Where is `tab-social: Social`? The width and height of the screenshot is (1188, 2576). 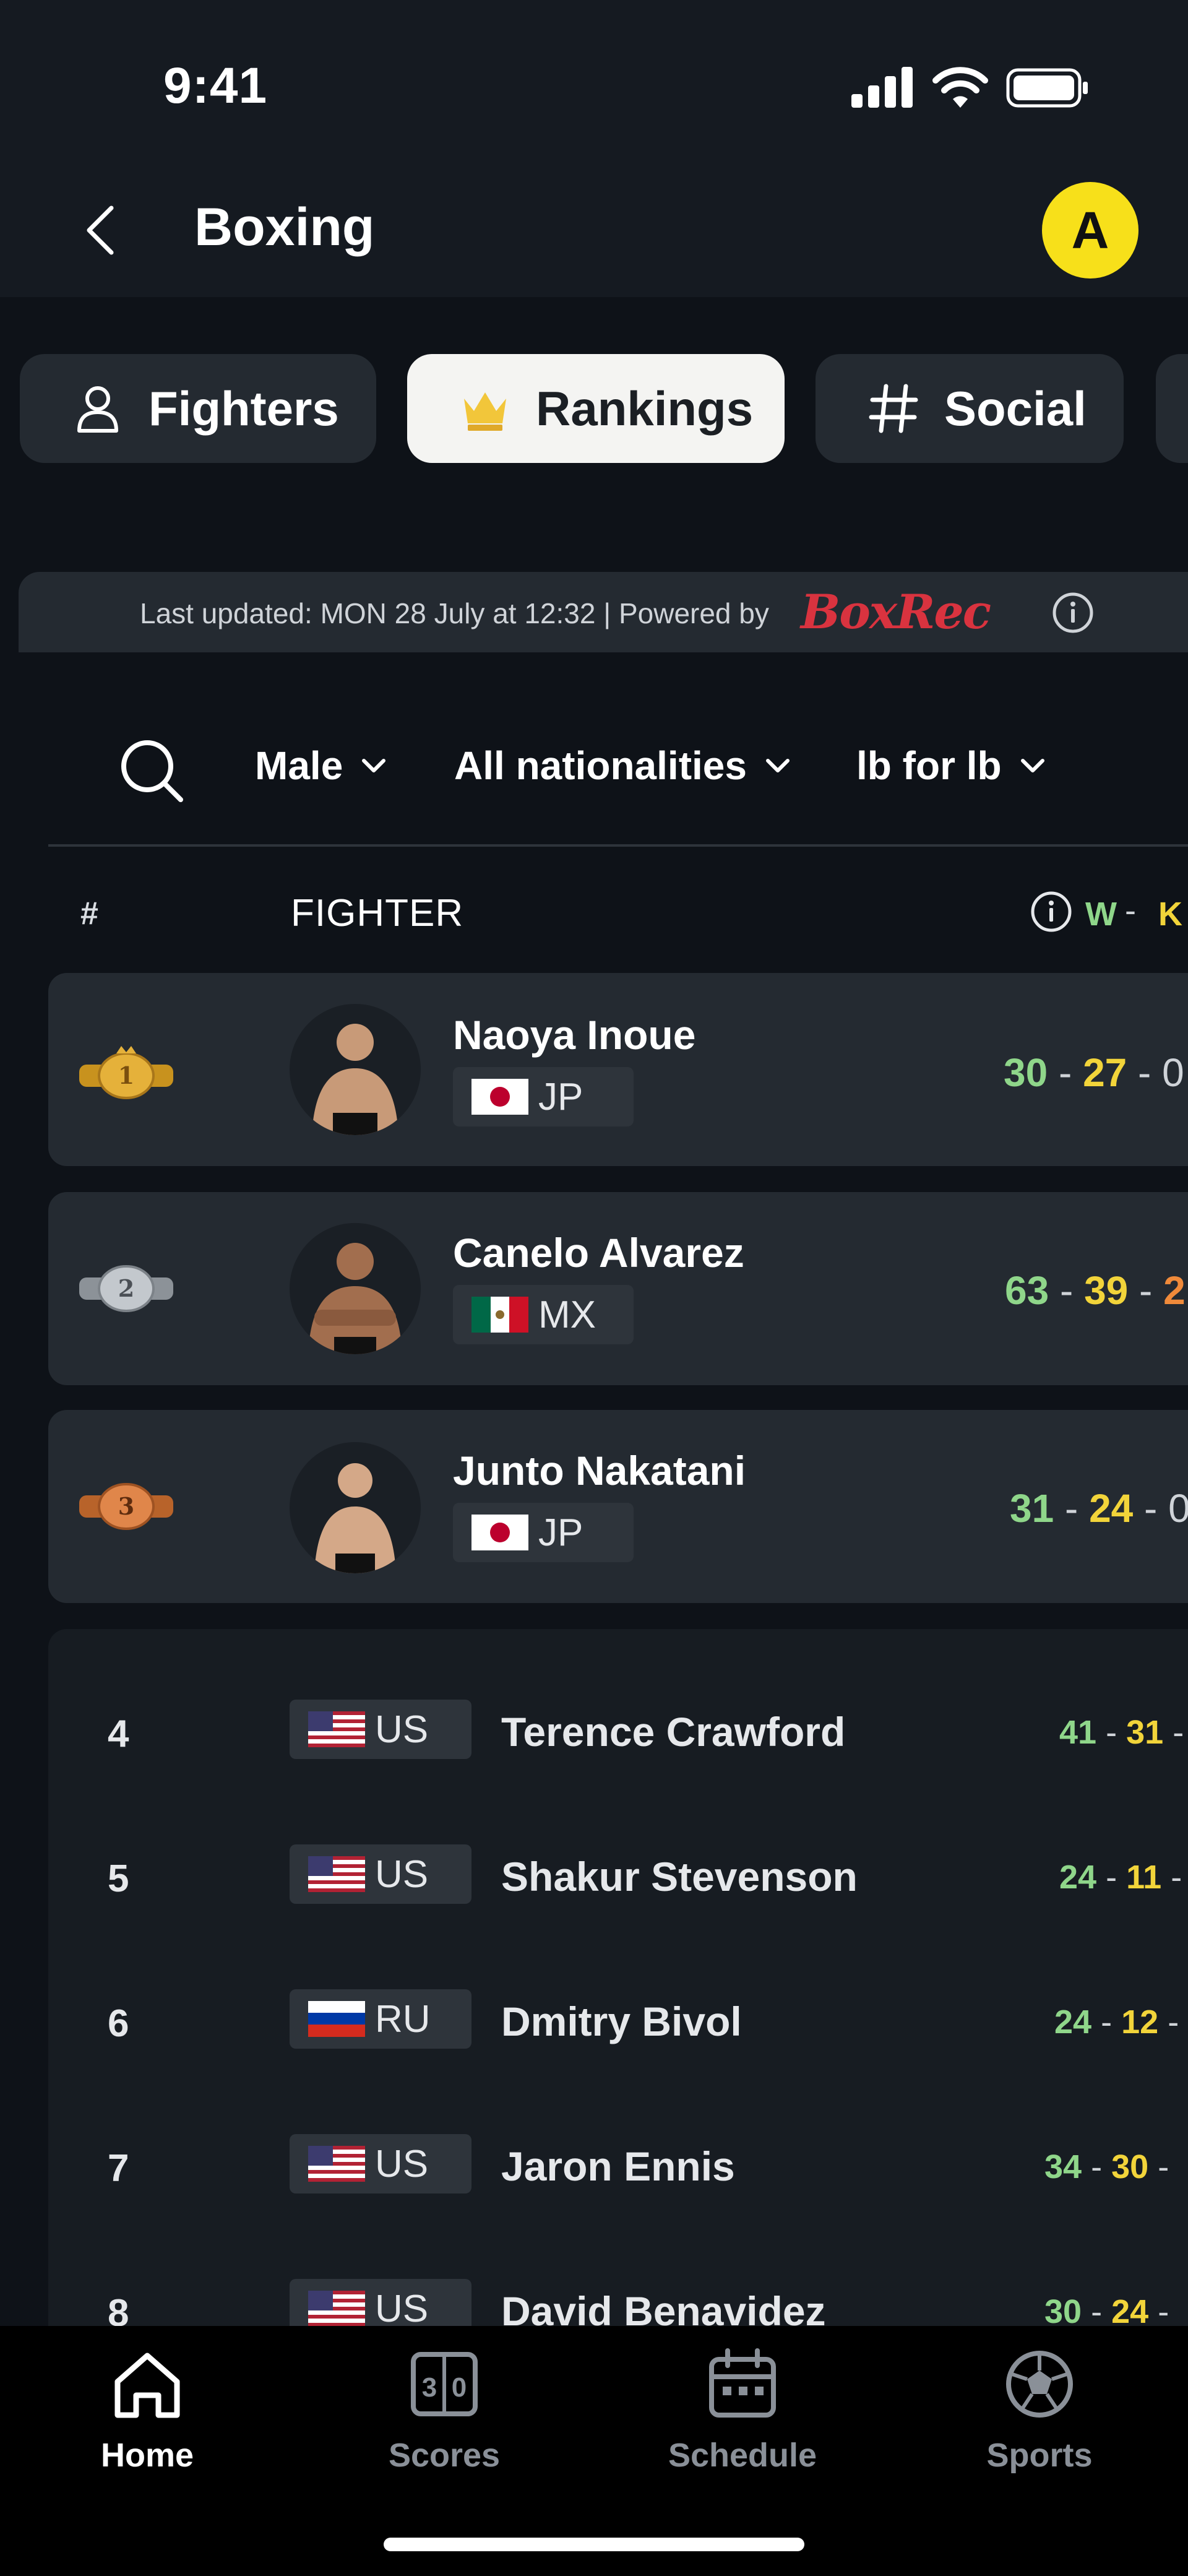
tab-social: Social is located at coordinates (970, 408).